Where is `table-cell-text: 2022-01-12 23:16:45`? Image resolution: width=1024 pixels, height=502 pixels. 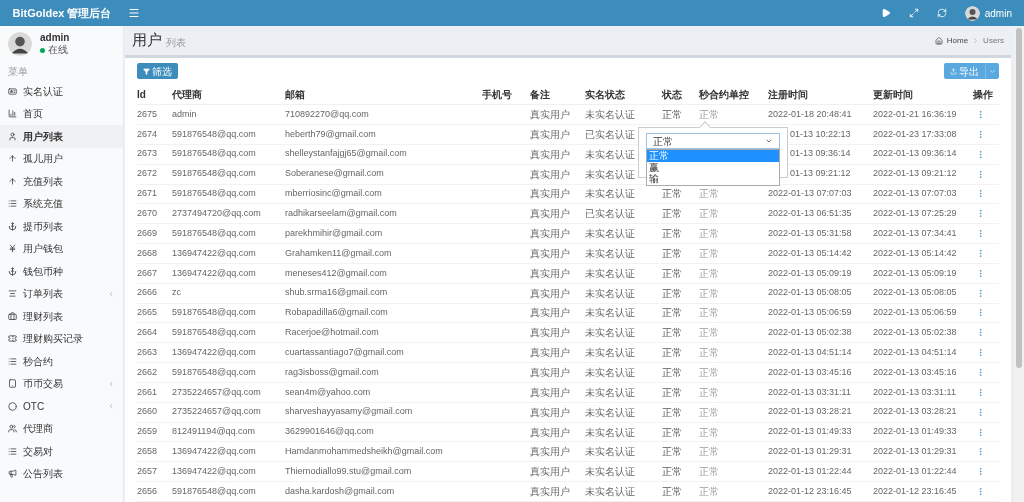 table-cell-text: 2022-01-12 23:16:45 is located at coordinates (810, 491).